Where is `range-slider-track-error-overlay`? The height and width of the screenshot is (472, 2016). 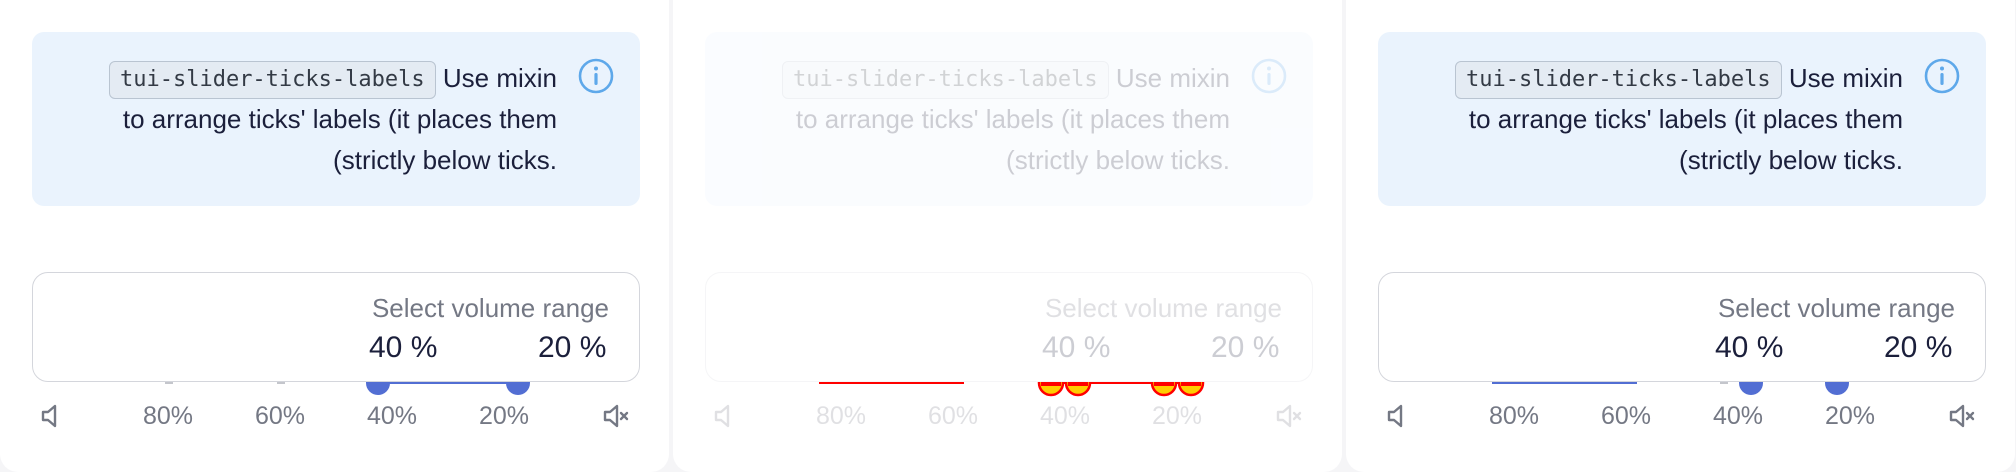 range-slider-track-error-overlay is located at coordinates (1012, 389).